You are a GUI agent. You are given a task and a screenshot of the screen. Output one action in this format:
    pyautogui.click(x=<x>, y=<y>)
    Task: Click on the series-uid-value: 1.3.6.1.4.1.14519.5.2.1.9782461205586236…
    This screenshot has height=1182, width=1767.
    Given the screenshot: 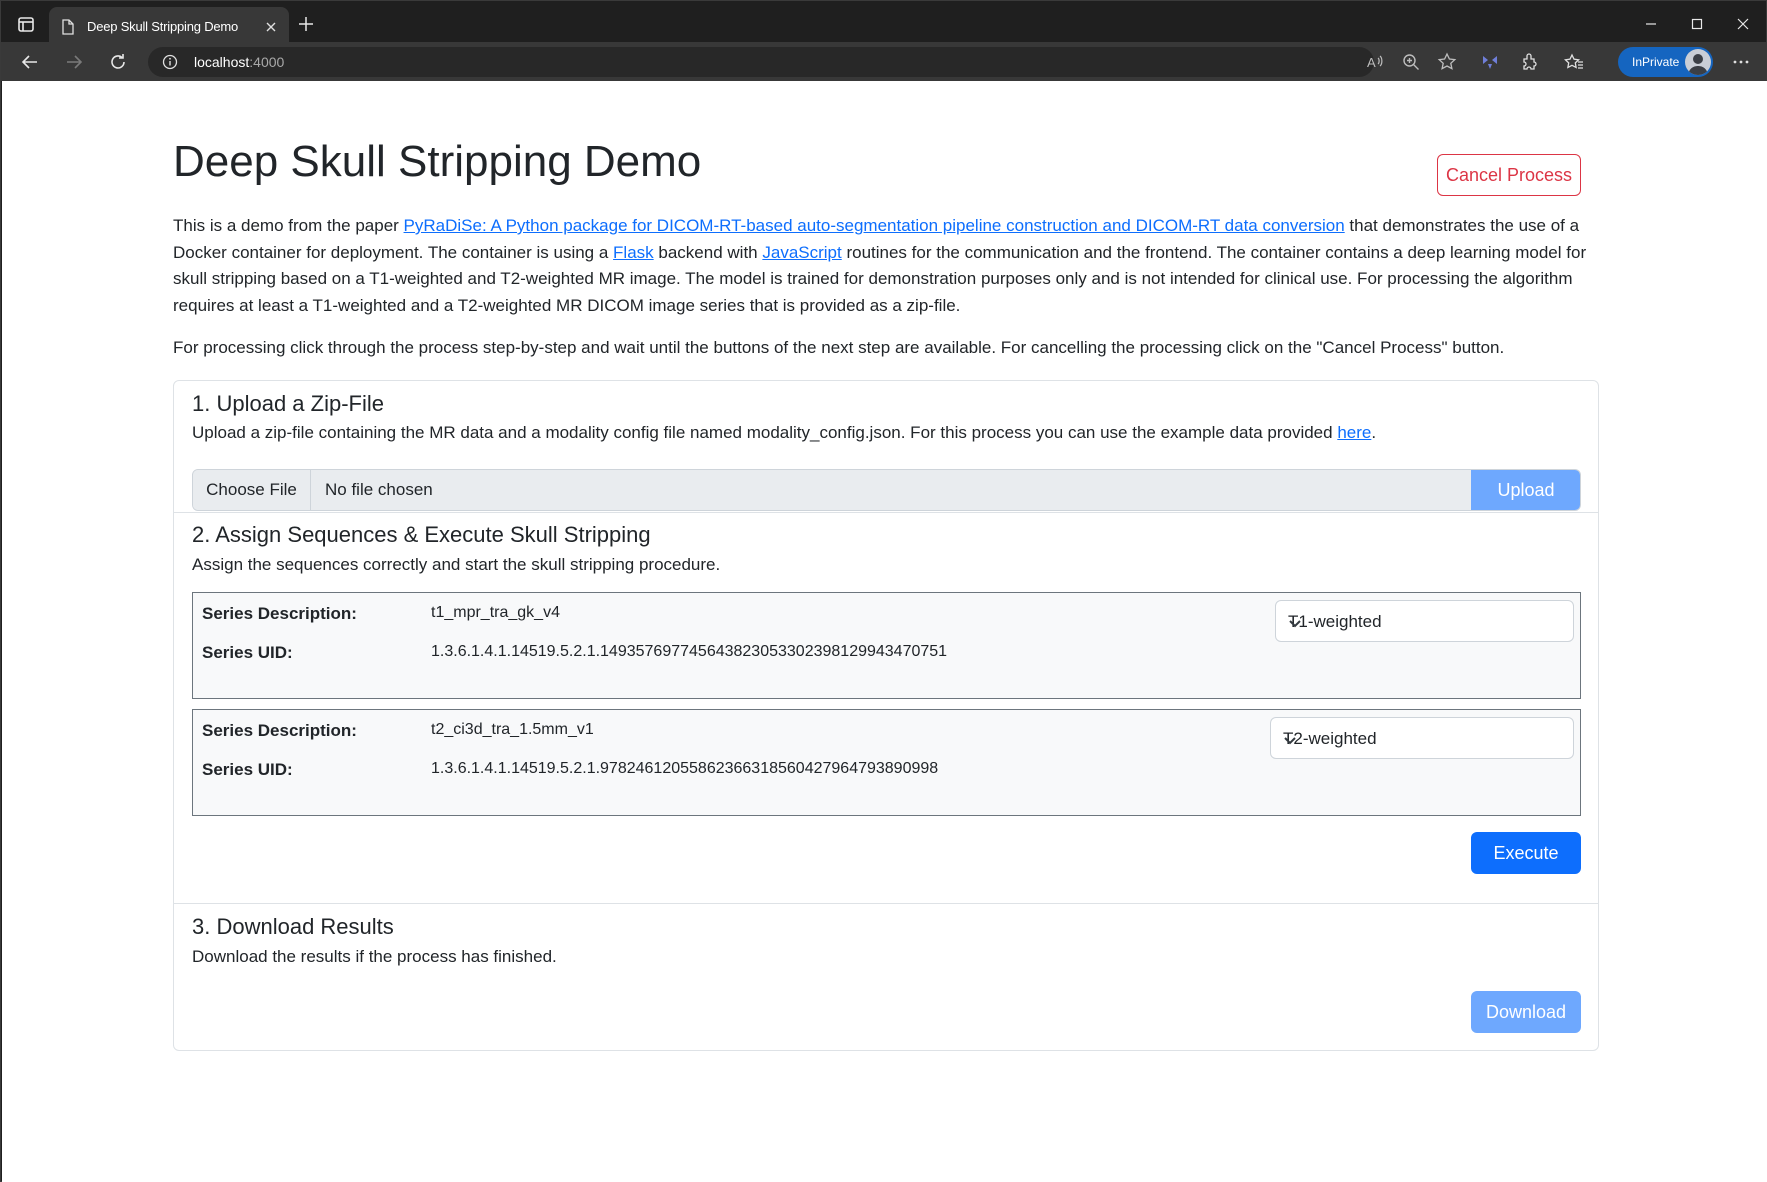 What is the action you would take?
    pyautogui.click(x=685, y=768)
    